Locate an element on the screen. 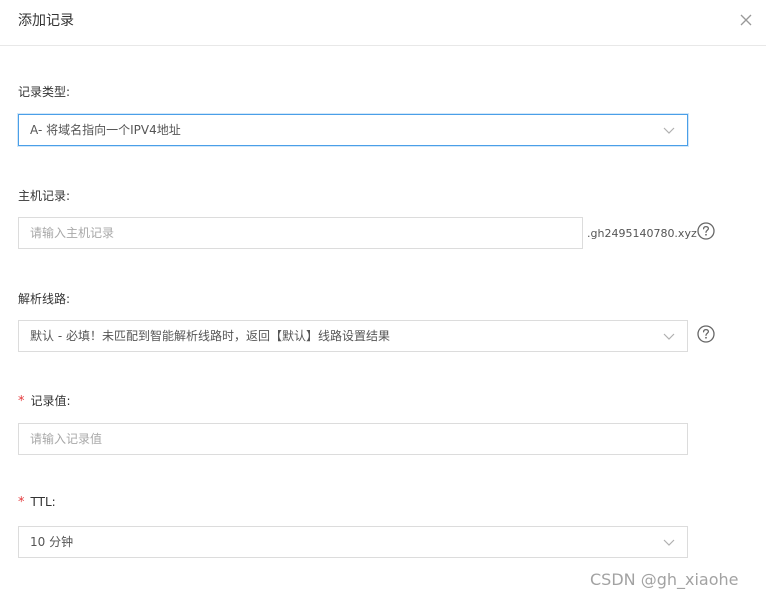 The height and width of the screenshot is (600, 766). resolve-line-label: 解析线路: is located at coordinates (44, 299).